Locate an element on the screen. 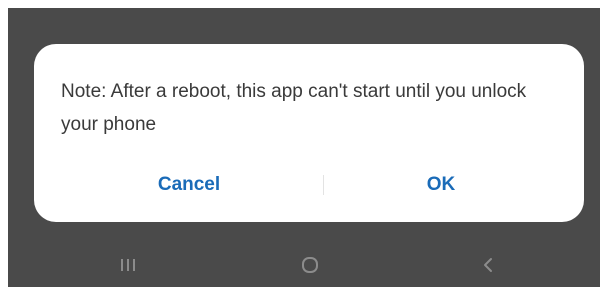 The image size is (600, 287). recent-apps-icon is located at coordinates (128, 265).